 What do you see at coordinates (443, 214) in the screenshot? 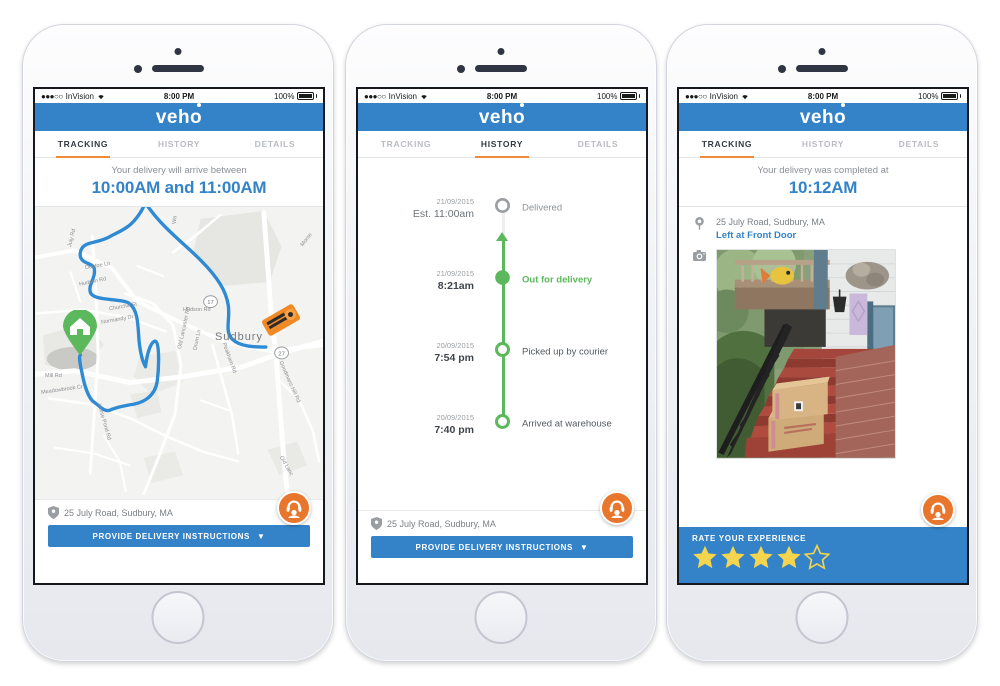
I see `timeline-time: Est. 11:00am` at bounding box center [443, 214].